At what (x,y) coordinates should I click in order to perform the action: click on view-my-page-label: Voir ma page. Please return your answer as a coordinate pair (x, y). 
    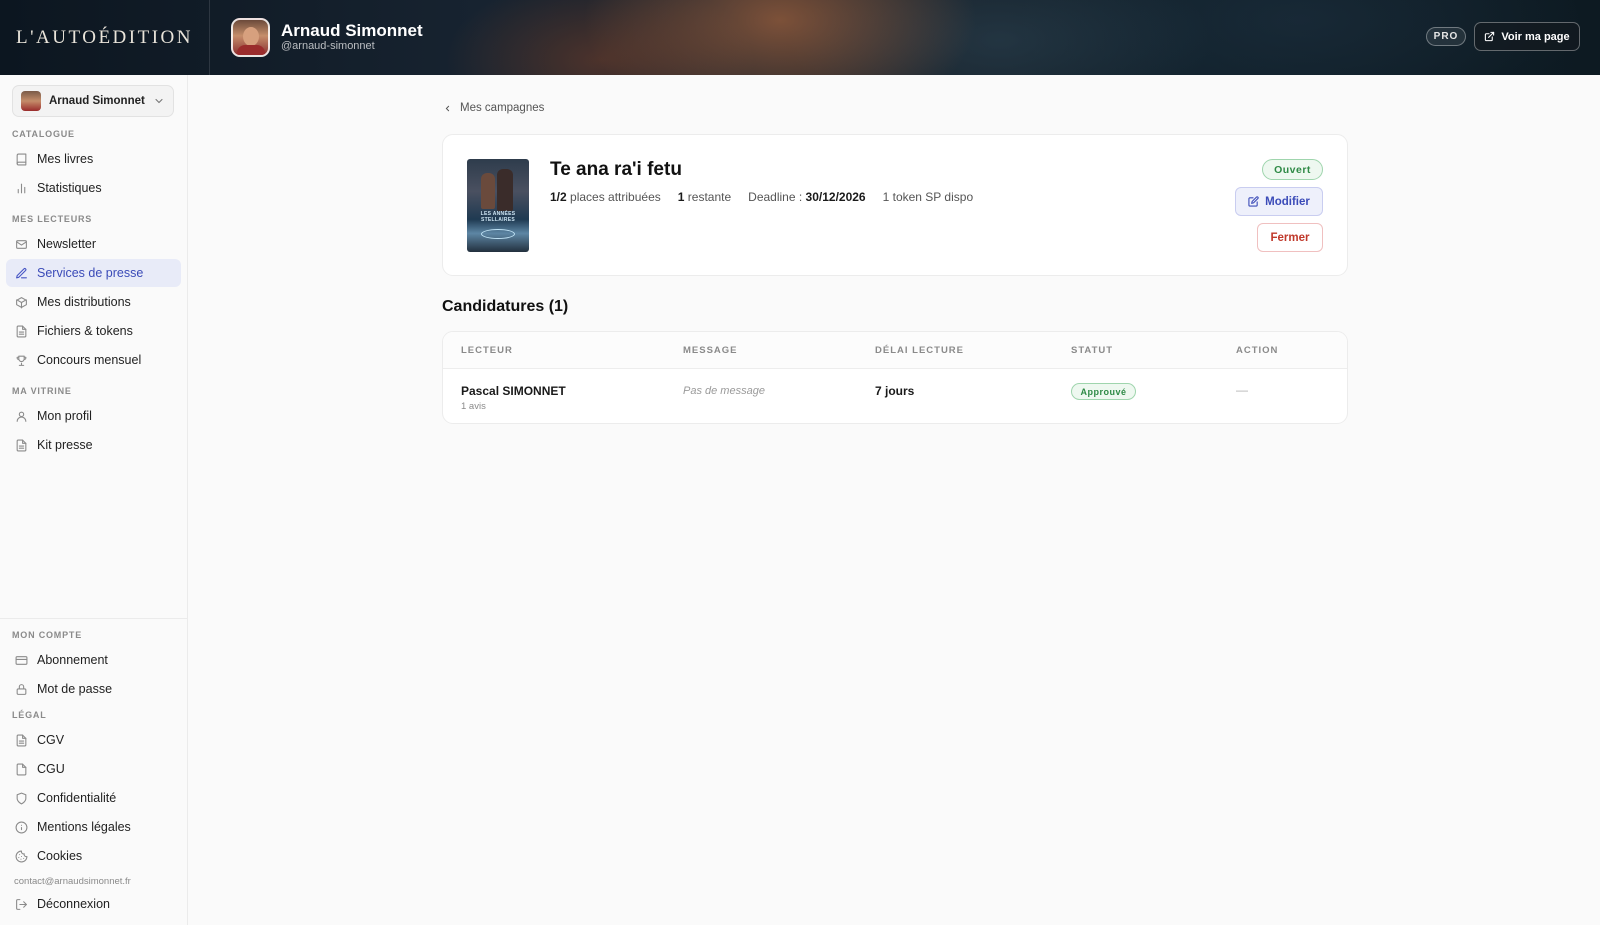
    Looking at the image, I should click on (1535, 36).